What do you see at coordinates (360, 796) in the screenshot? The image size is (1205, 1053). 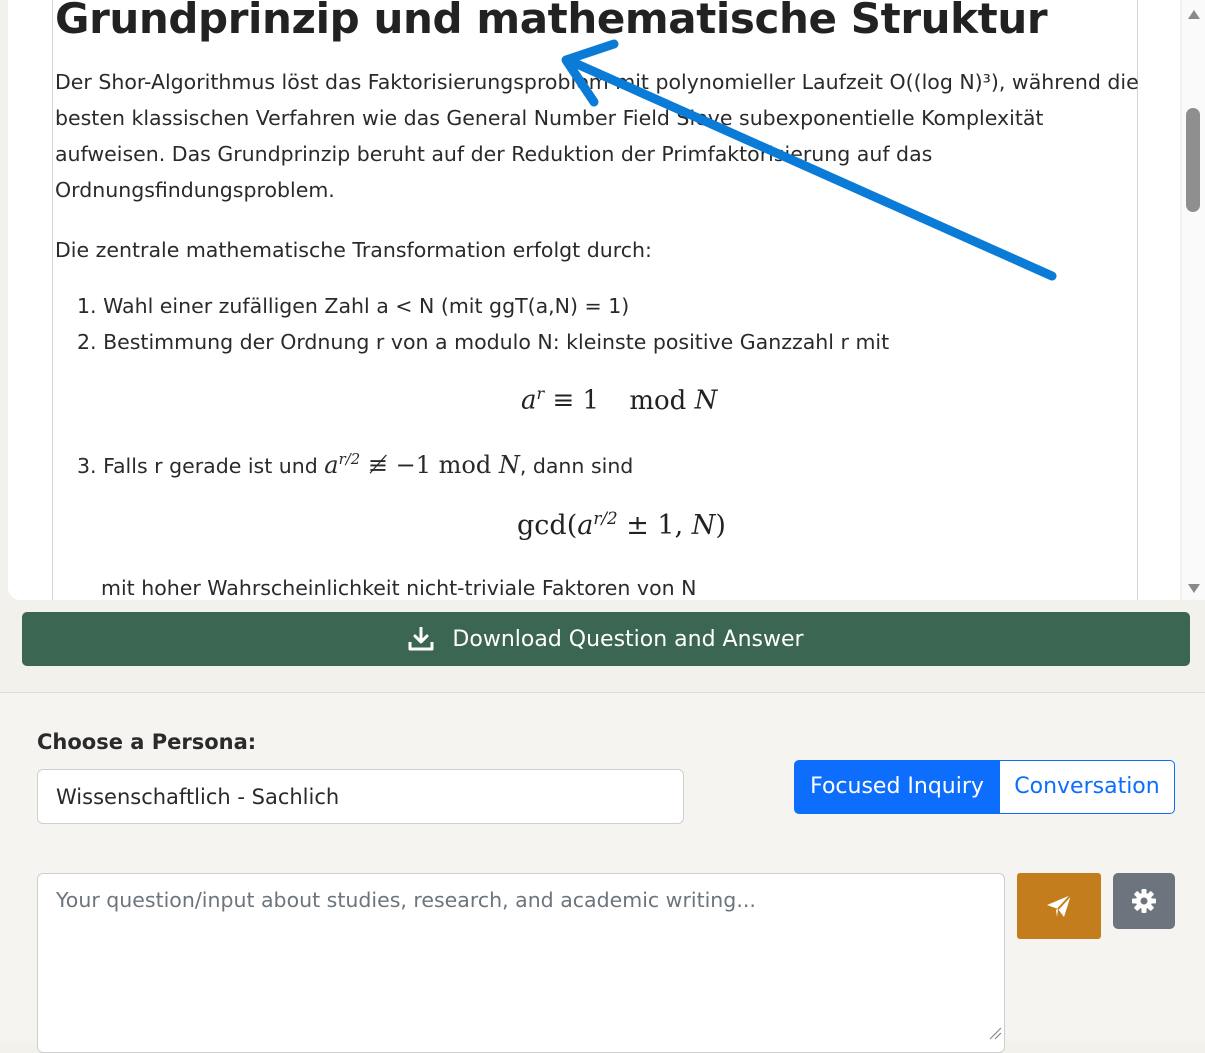 I see `persona-select: Wissenschaftlich - Sachlich` at bounding box center [360, 796].